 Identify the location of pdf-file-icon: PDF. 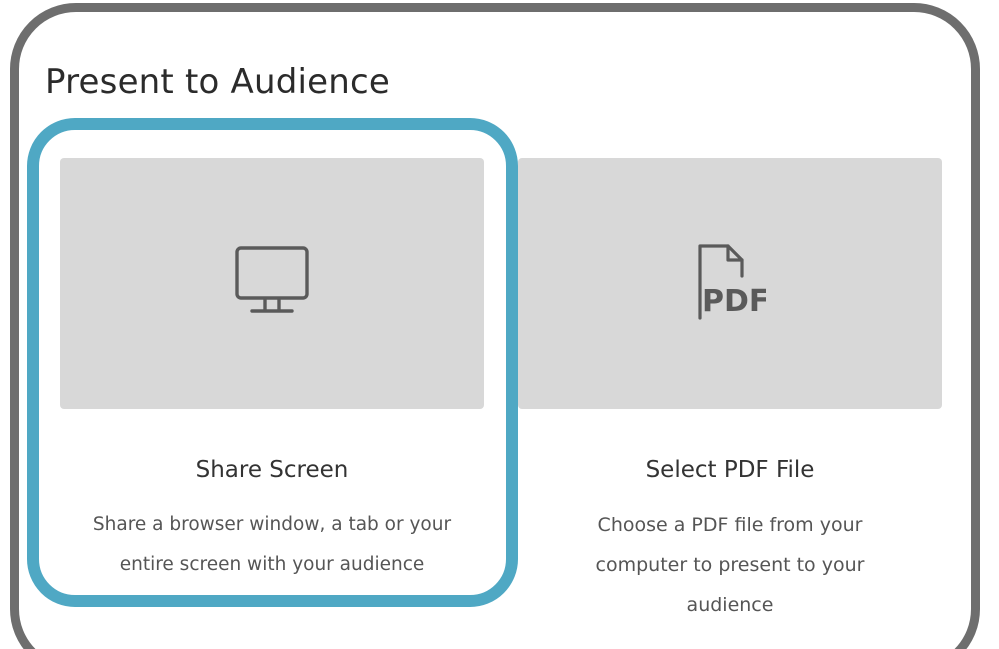
(731, 284).